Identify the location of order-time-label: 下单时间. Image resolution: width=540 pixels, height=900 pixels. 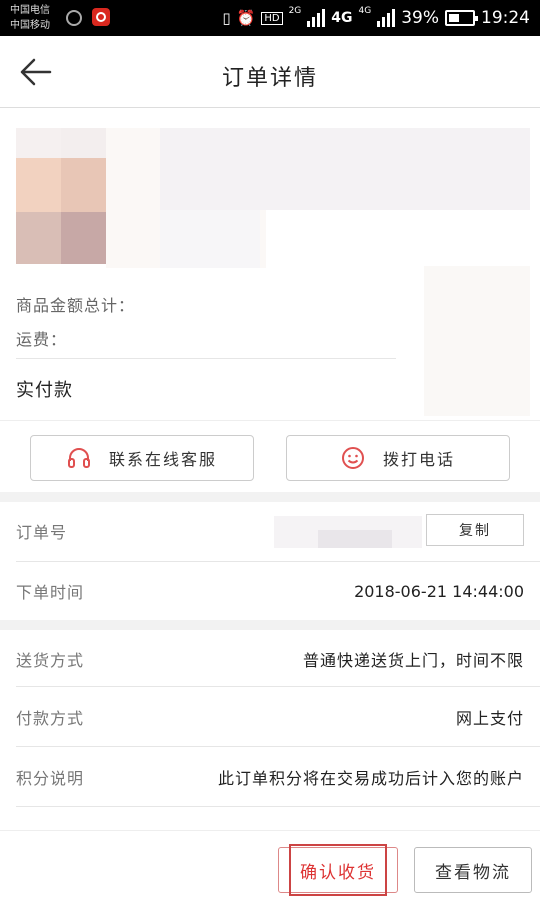
(50, 592).